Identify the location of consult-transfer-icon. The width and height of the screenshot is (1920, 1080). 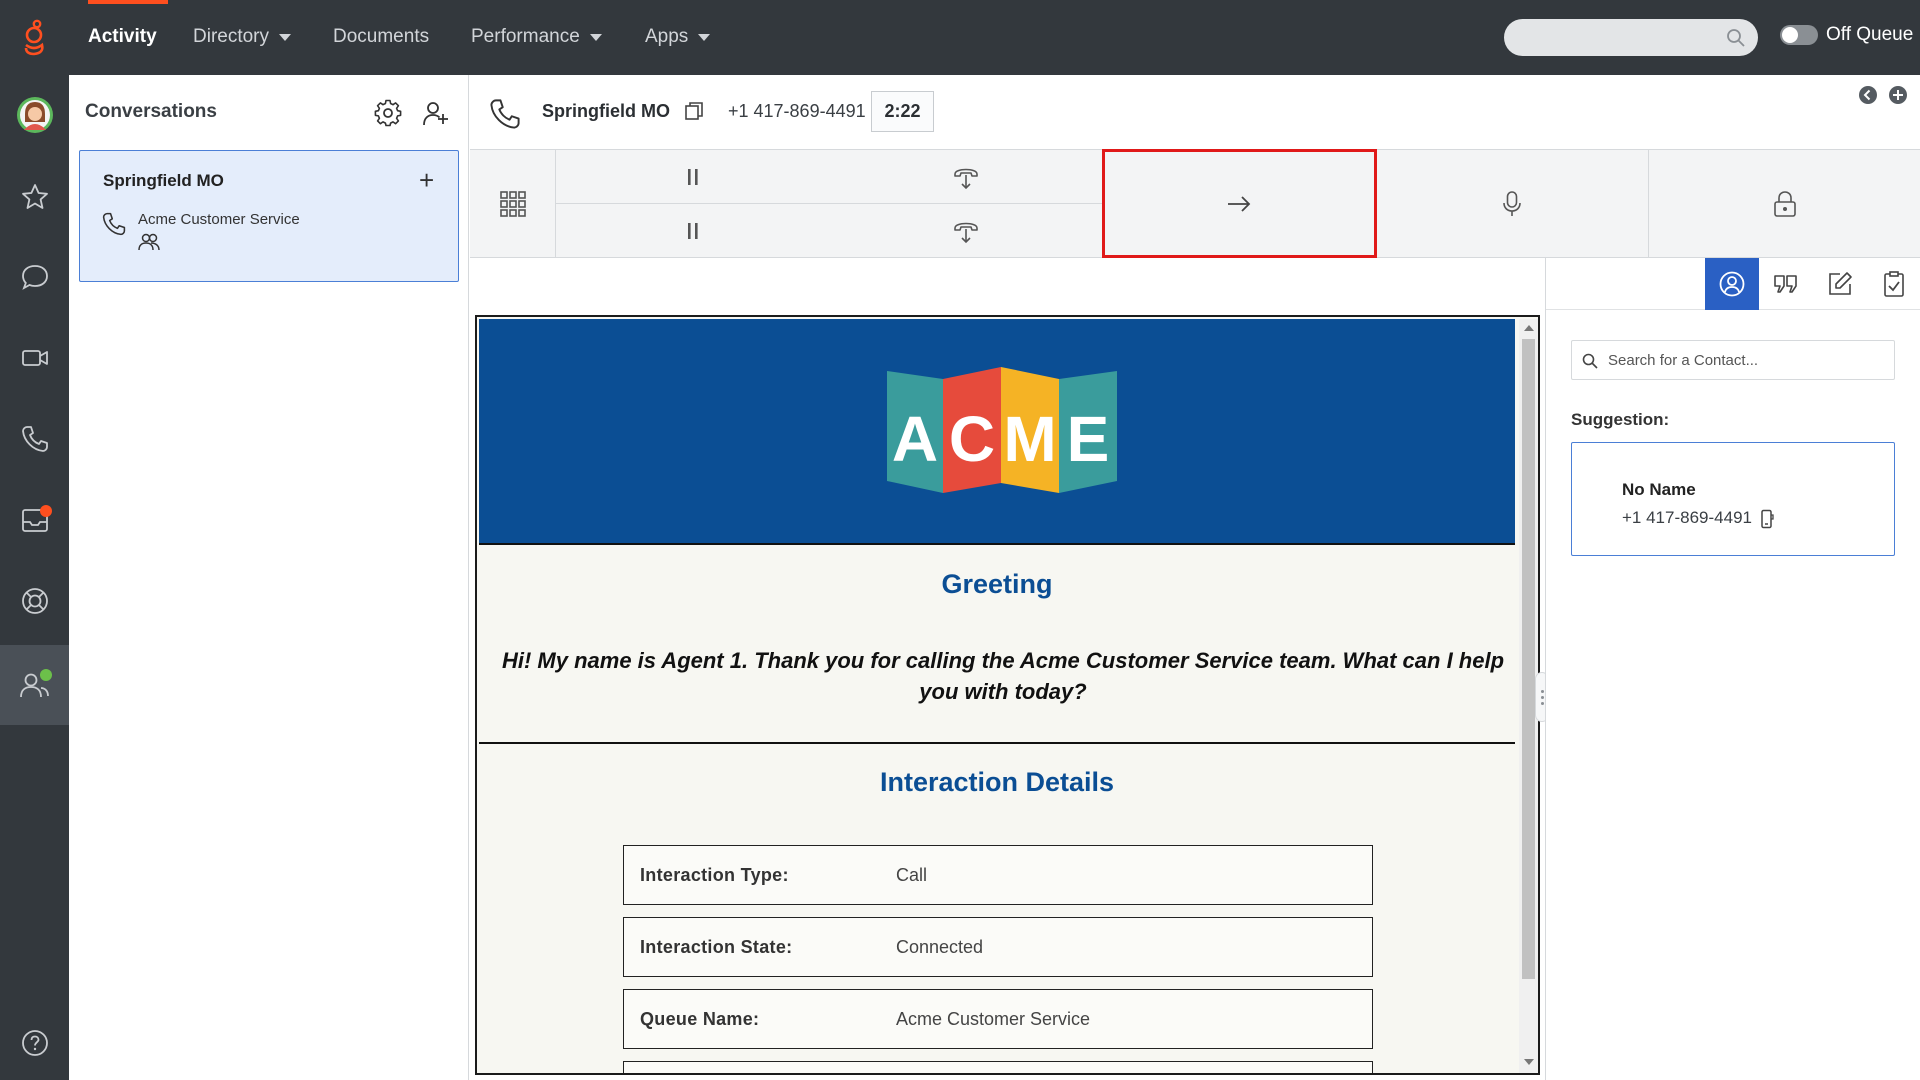
(966, 231).